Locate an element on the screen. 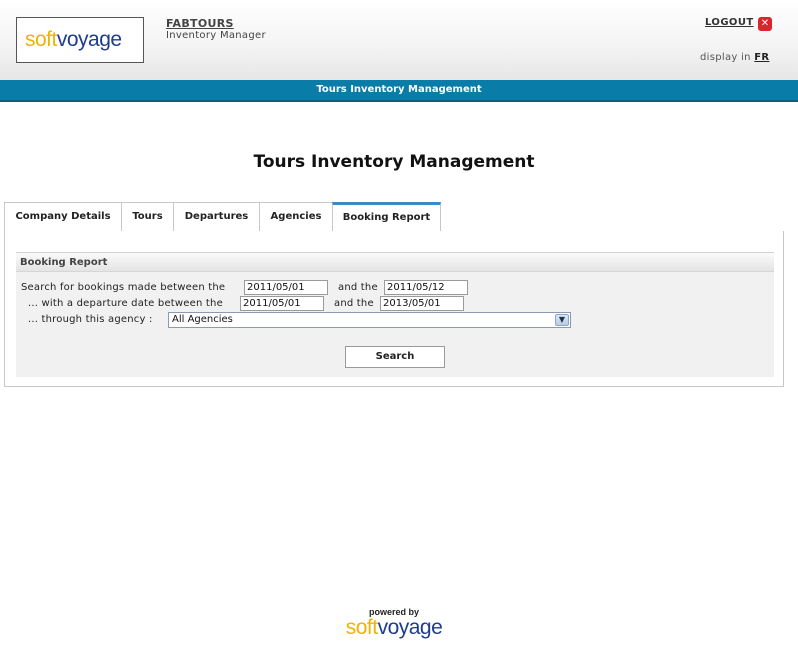 The width and height of the screenshot is (798, 655). logout-link: LOGOUT is located at coordinates (729, 22).